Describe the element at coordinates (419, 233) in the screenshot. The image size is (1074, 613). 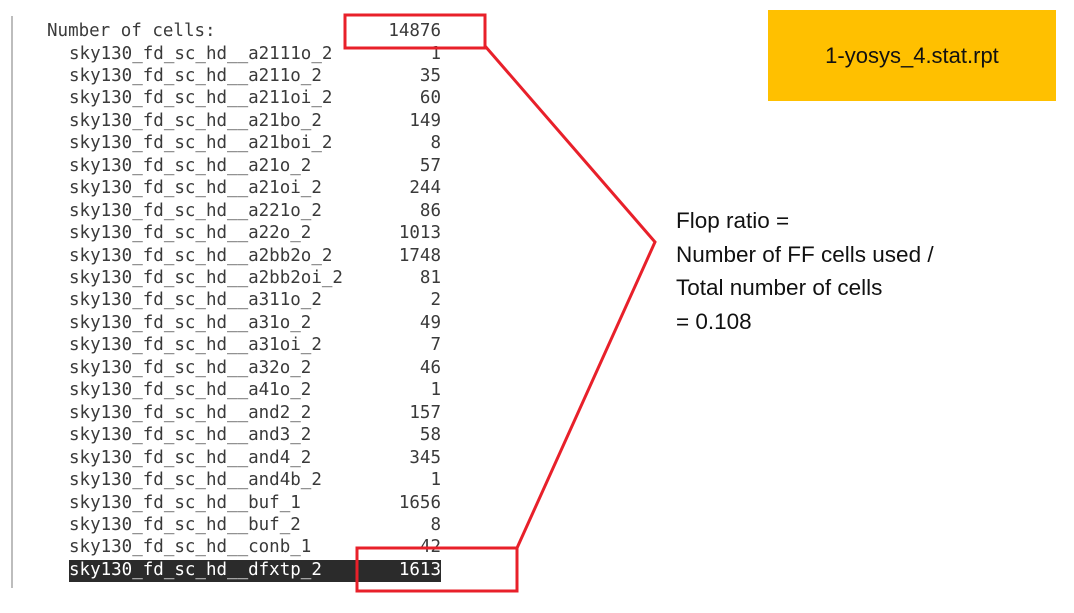
I see `cell-count-value: 1013` at that location.